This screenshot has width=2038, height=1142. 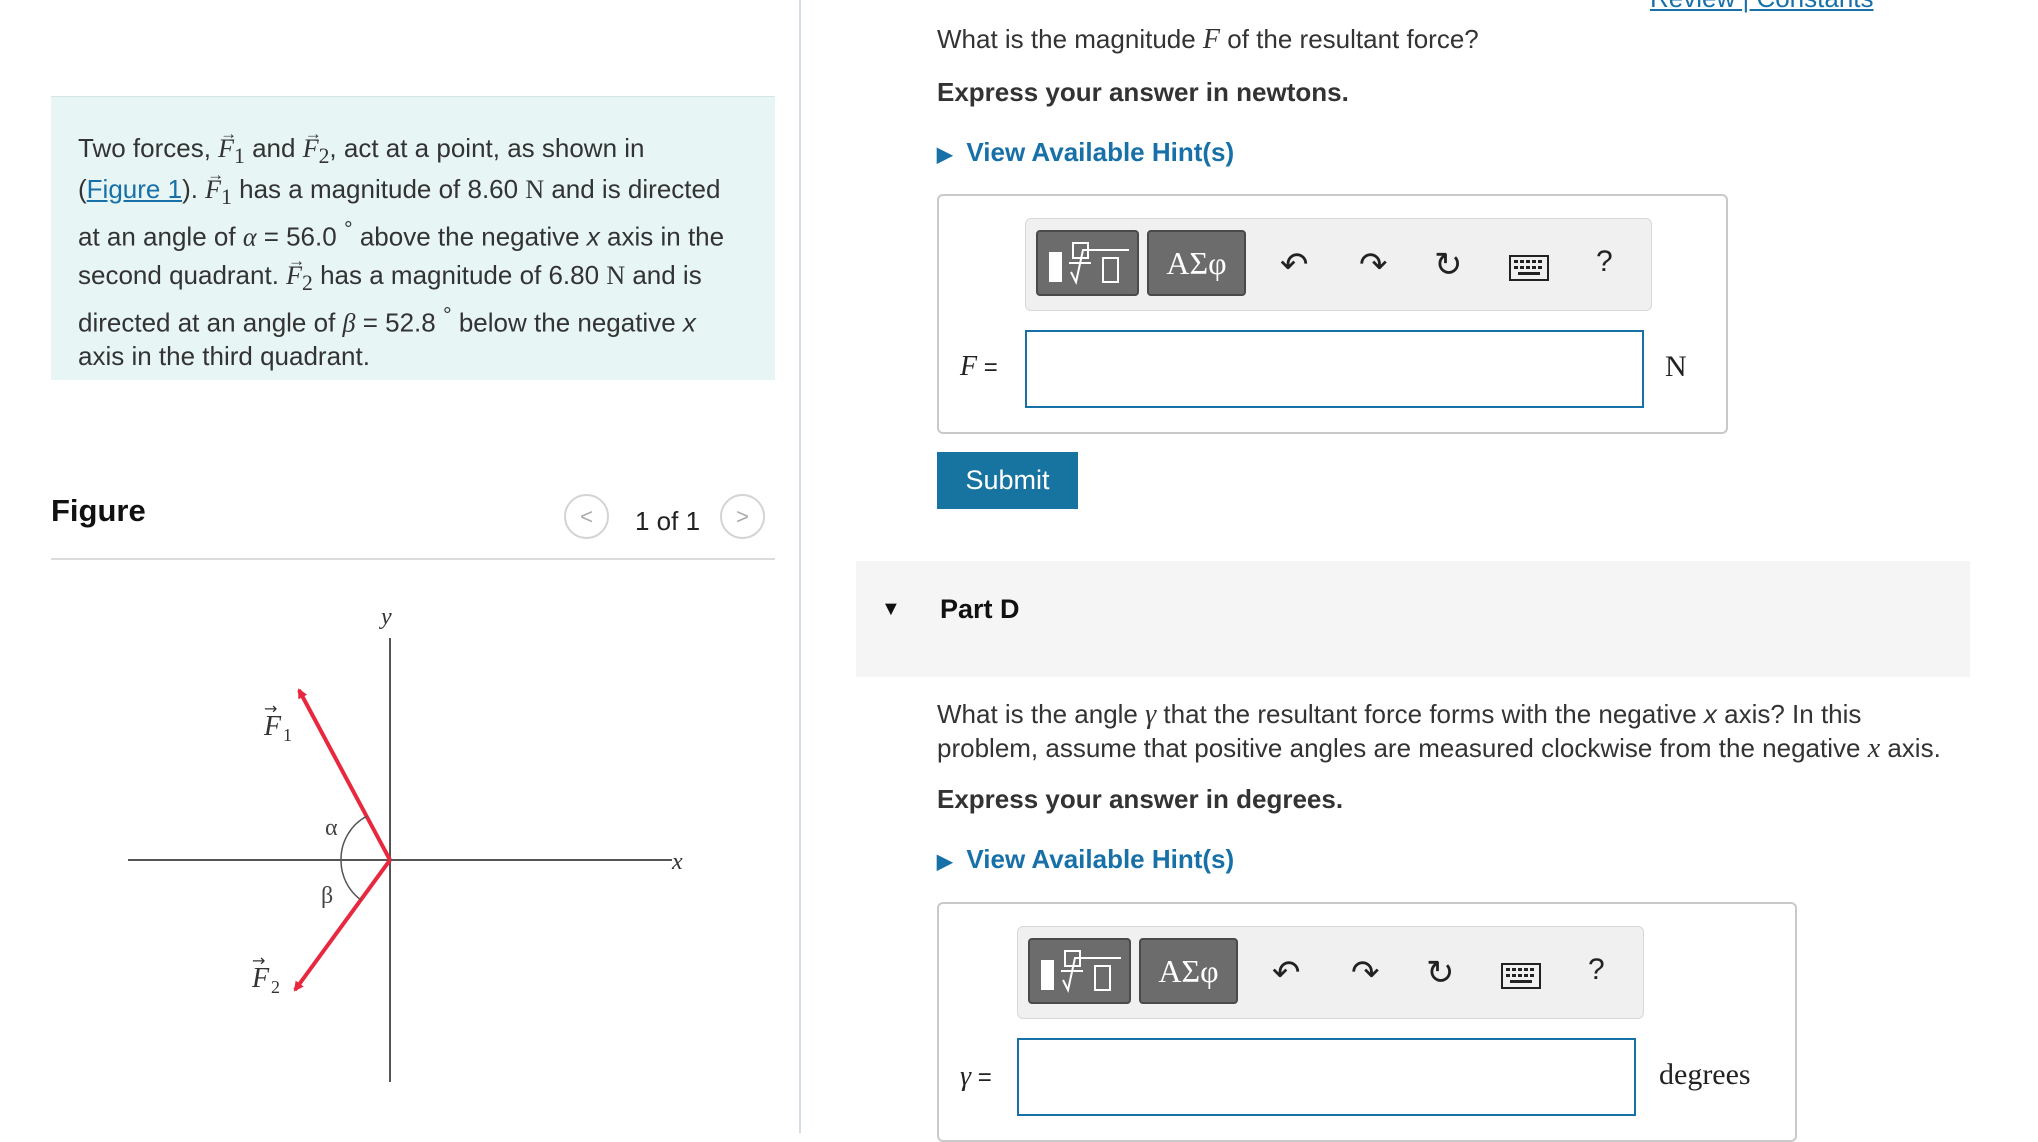 I want to click on x-axis-label: x, so click(x=677, y=862).